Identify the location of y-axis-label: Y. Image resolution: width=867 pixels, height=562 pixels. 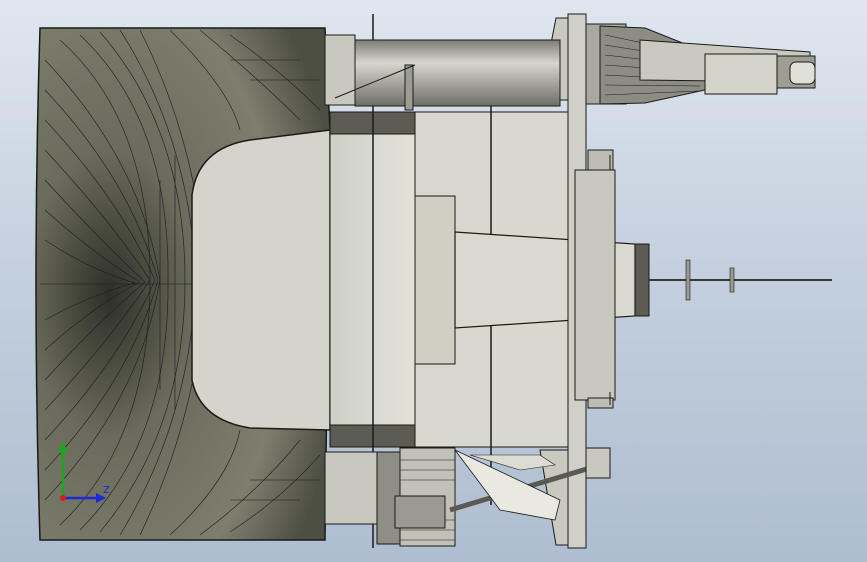
(63, 449).